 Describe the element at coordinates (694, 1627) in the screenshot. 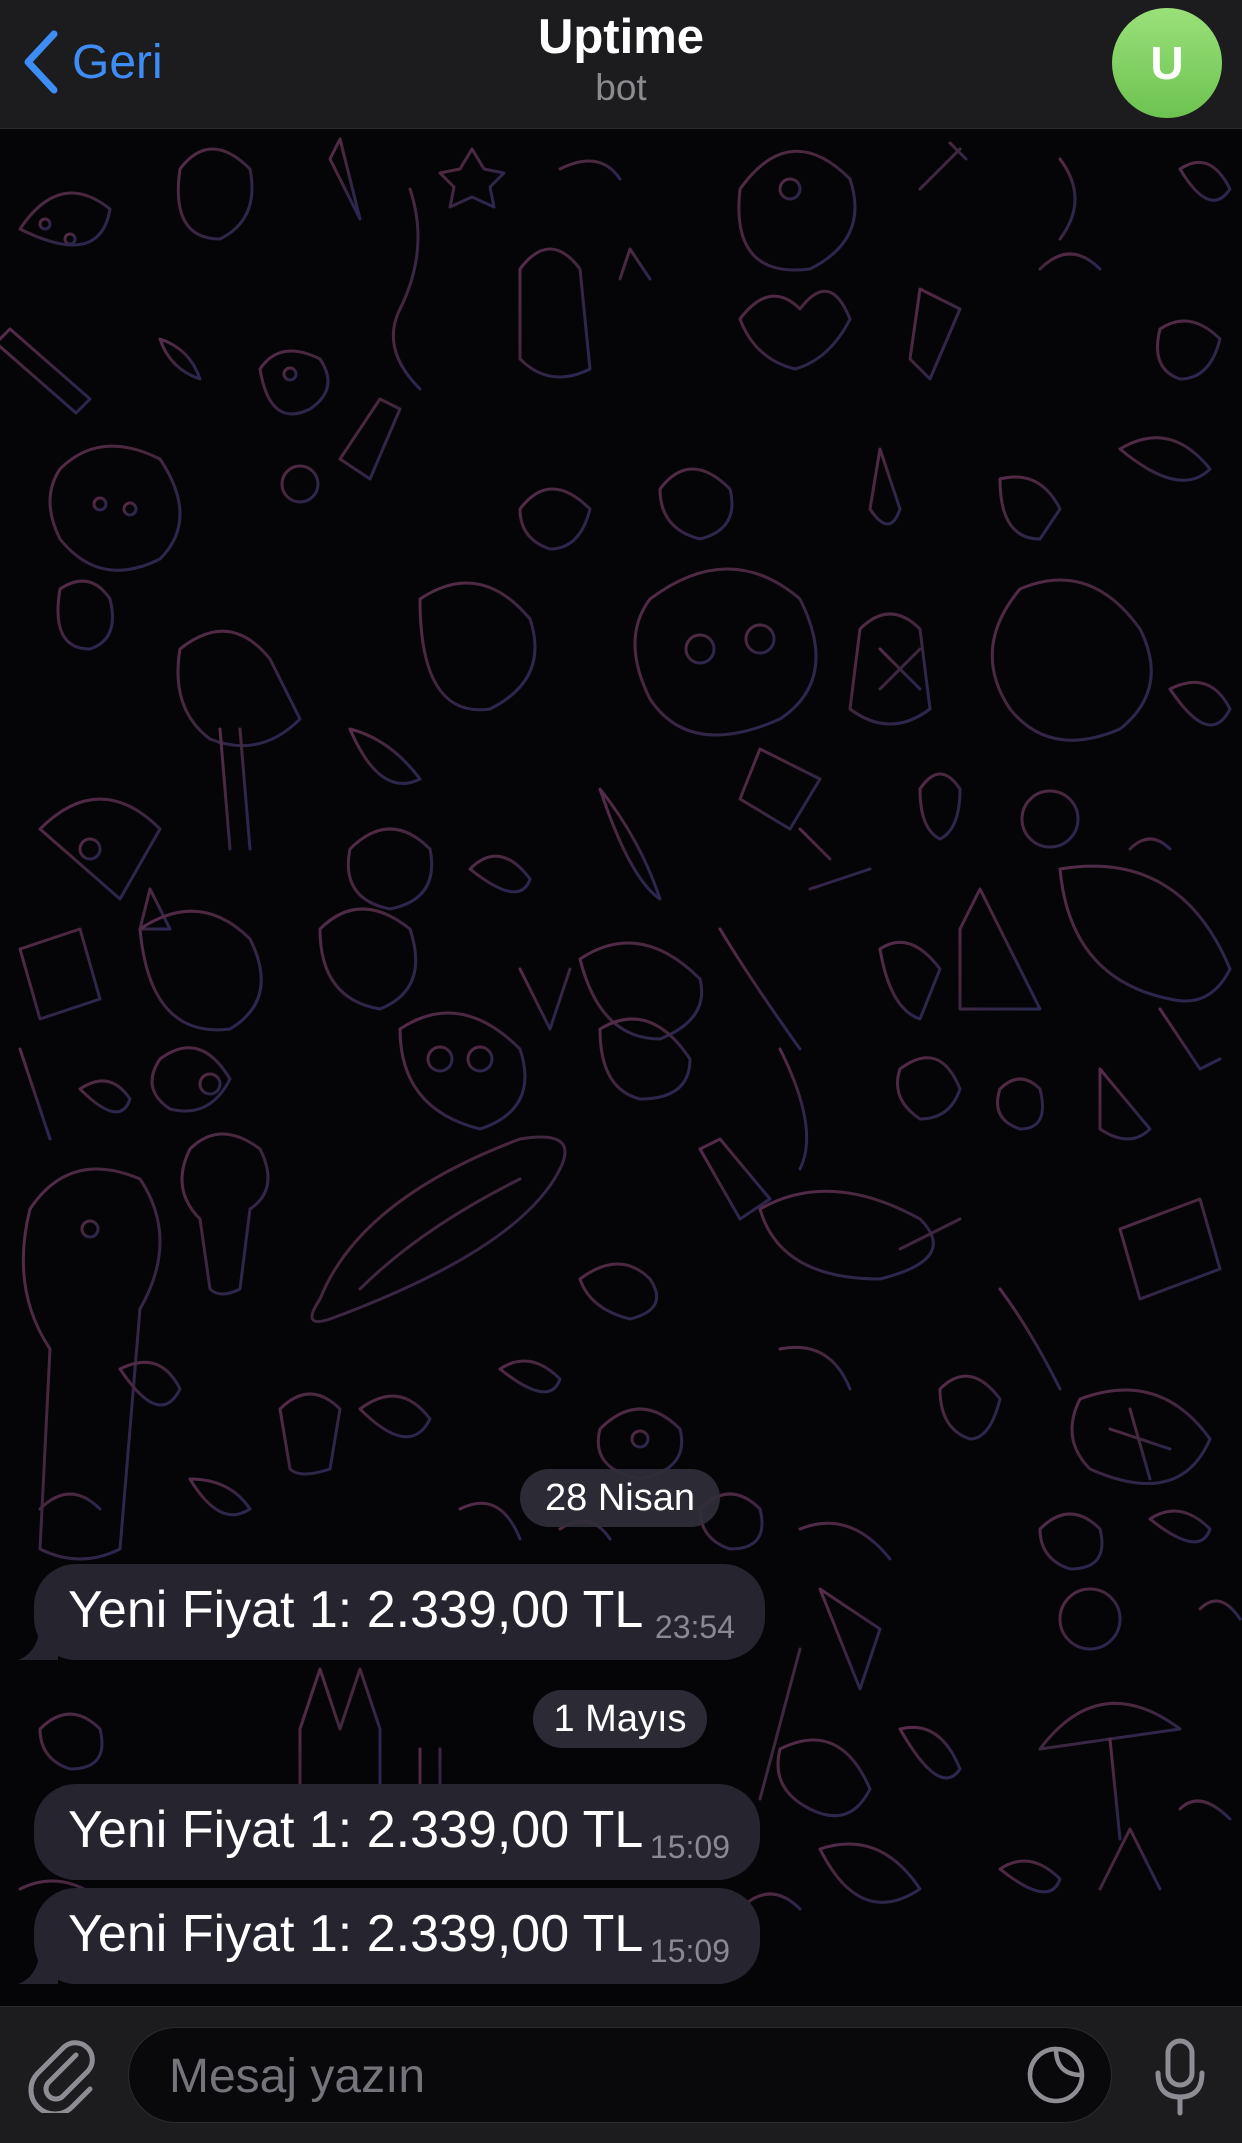

I see `message-time: 23:54` at that location.